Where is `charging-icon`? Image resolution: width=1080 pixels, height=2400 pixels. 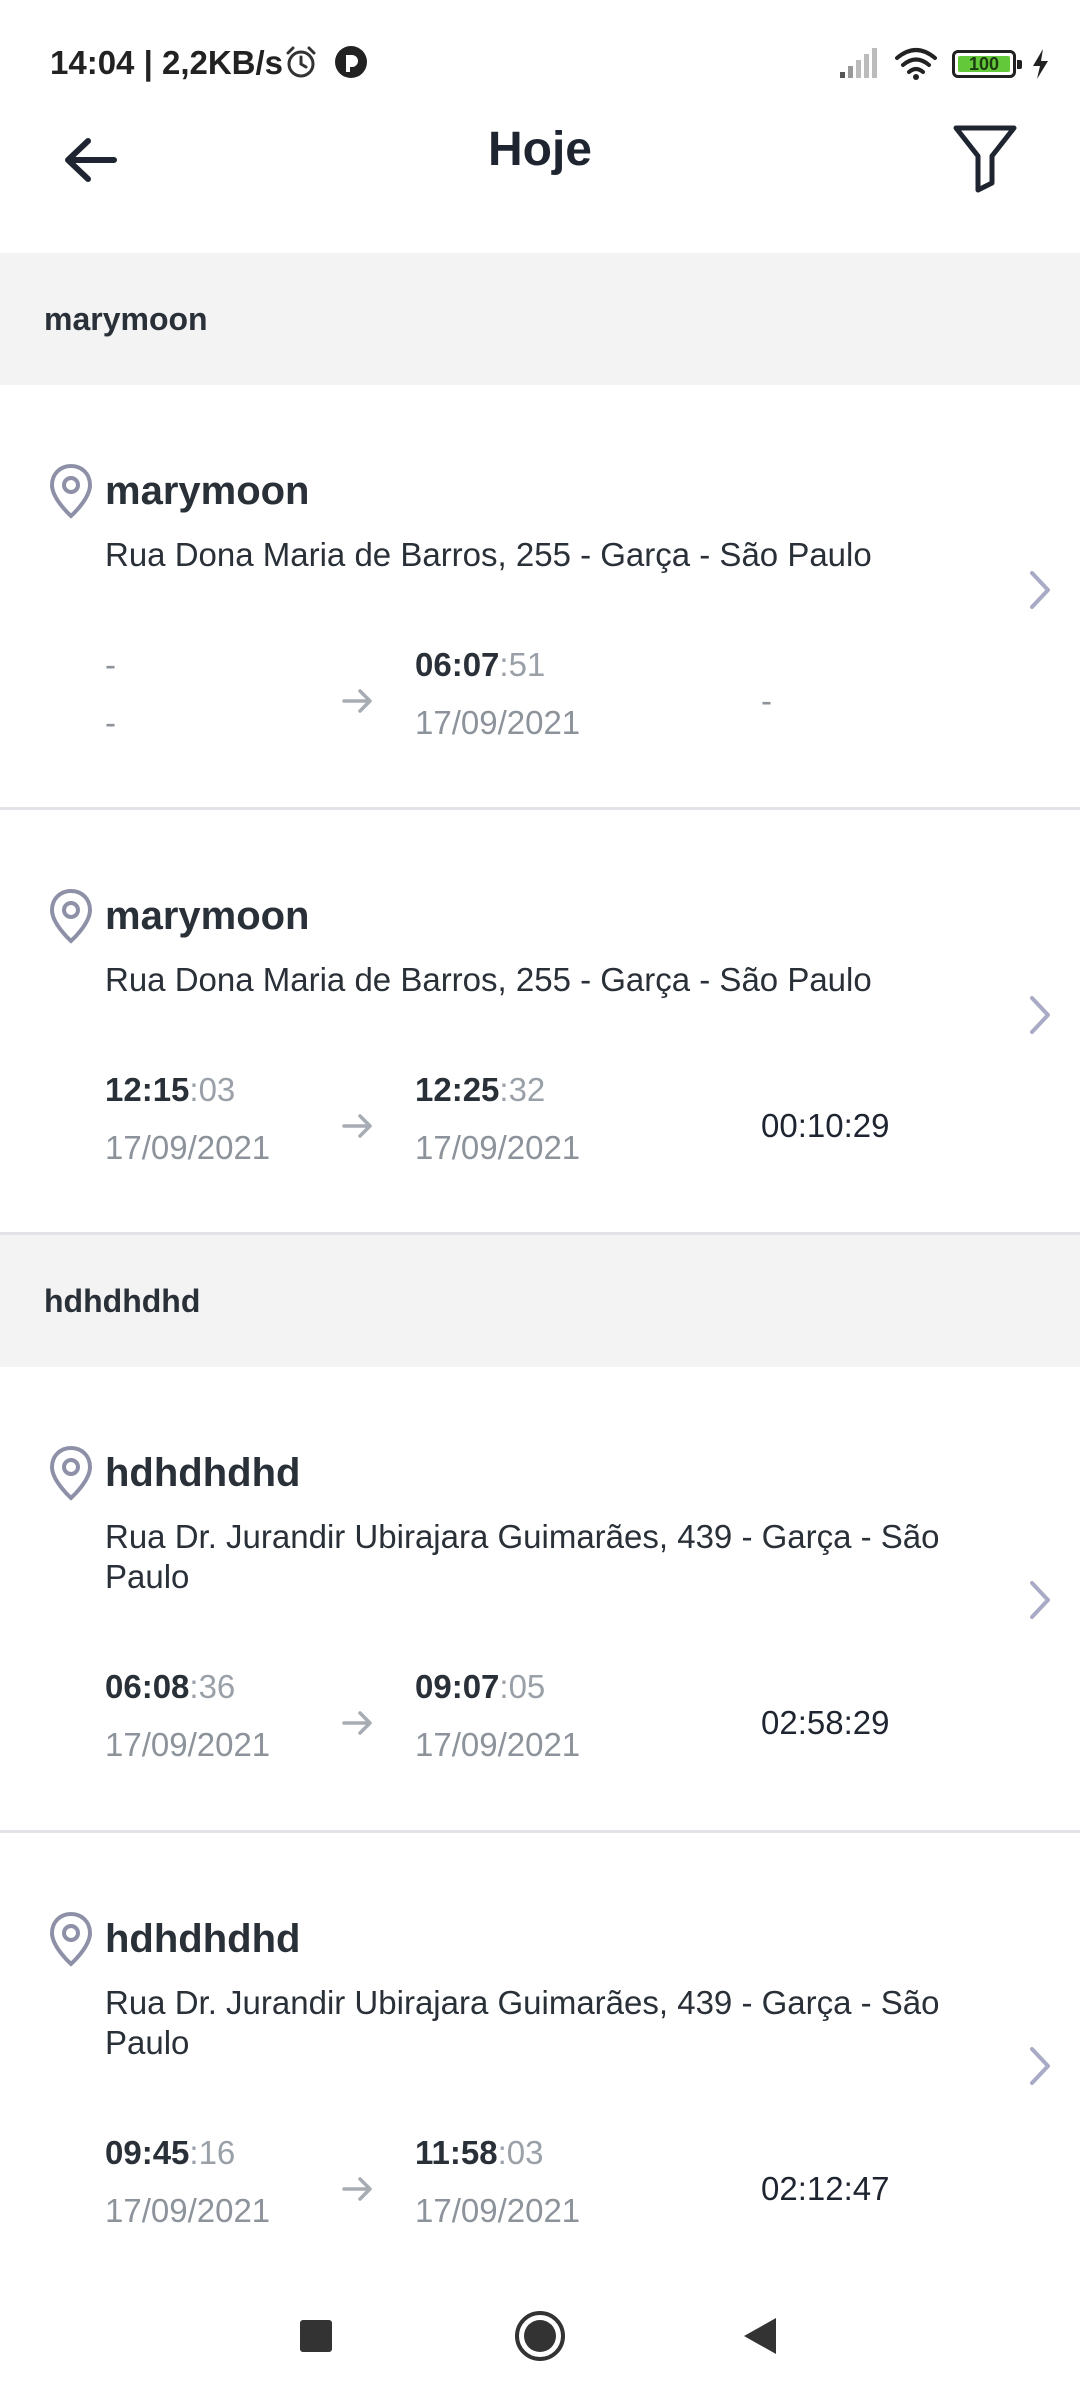 charging-icon is located at coordinates (1040, 64).